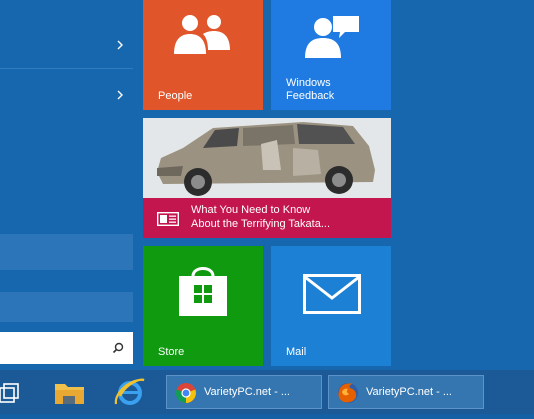 The height and width of the screenshot is (419, 534). I want to click on task-view-icon, so click(12, 392).